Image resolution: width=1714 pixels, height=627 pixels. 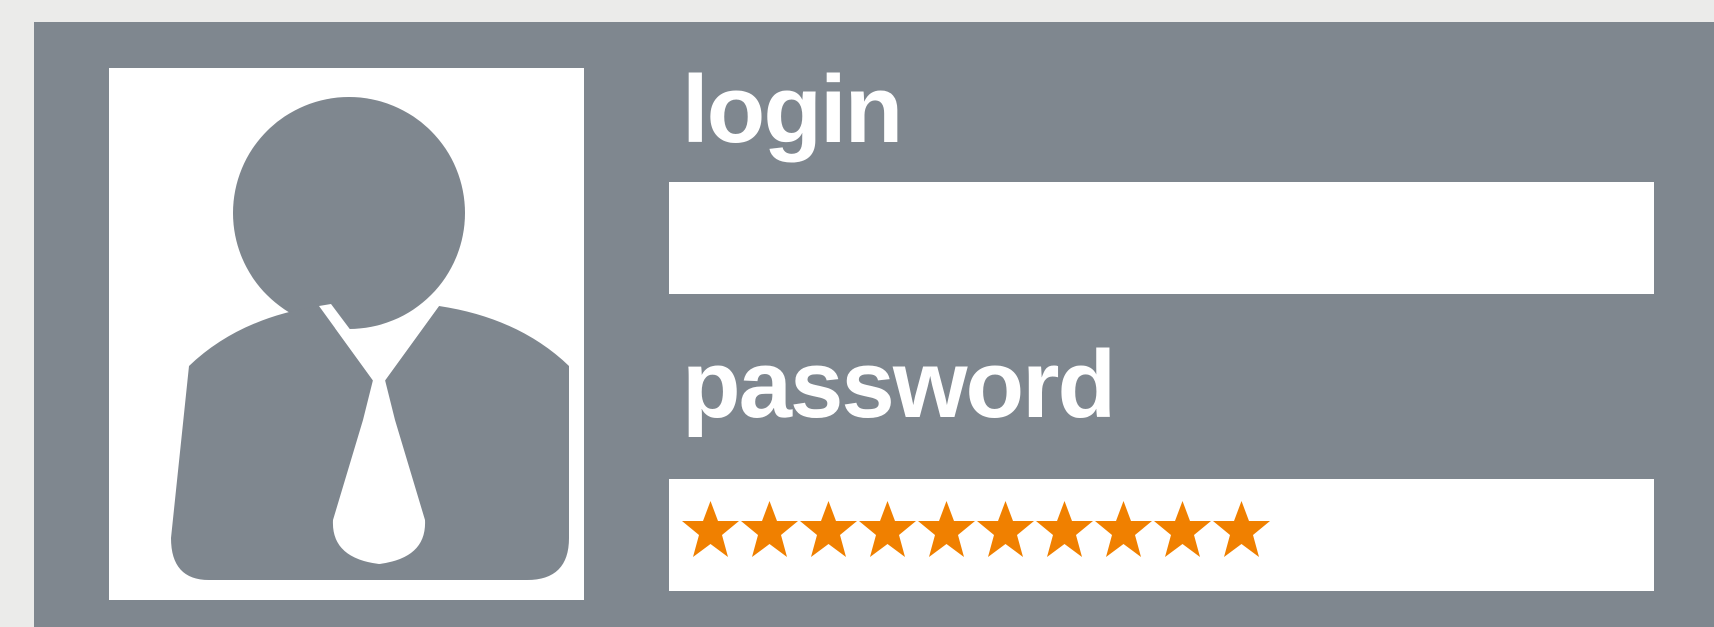 I want to click on password-label: password, so click(x=899, y=384).